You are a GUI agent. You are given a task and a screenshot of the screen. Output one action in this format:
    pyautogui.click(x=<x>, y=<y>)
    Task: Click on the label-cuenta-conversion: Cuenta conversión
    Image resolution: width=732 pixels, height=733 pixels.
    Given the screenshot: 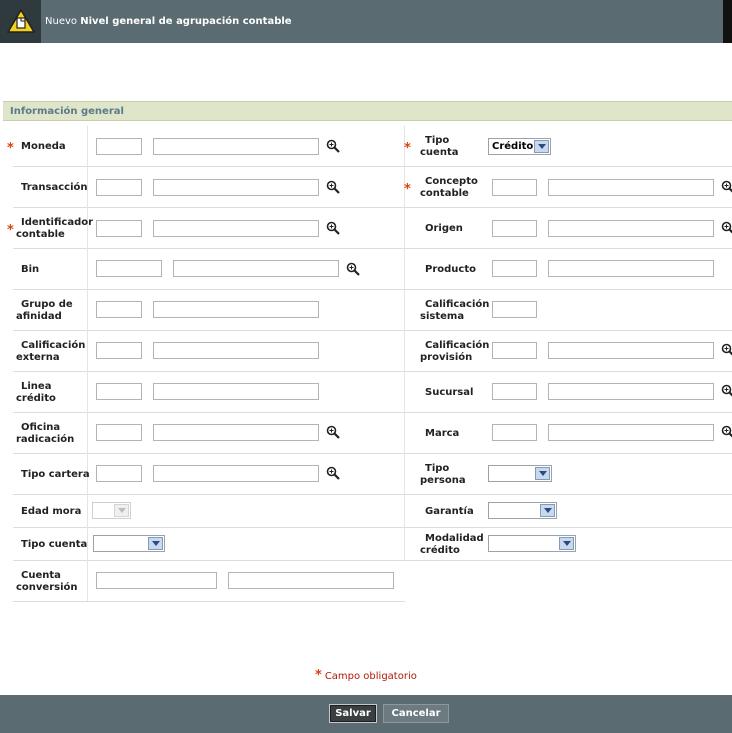 What is the action you would take?
    pyautogui.click(x=47, y=581)
    